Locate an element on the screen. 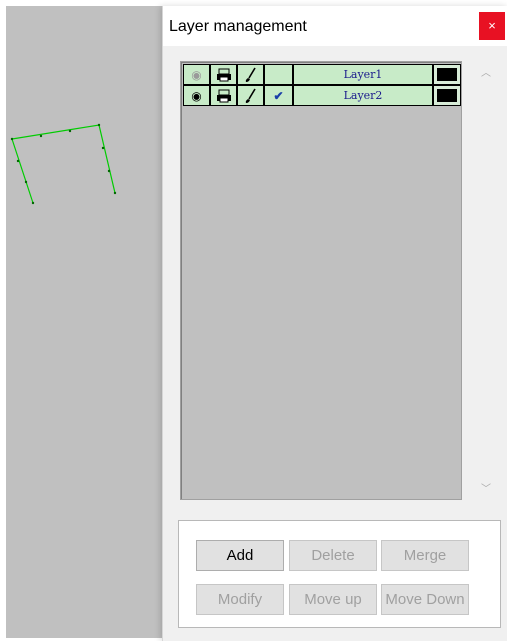  close-button: × is located at coordinates (492, 26).